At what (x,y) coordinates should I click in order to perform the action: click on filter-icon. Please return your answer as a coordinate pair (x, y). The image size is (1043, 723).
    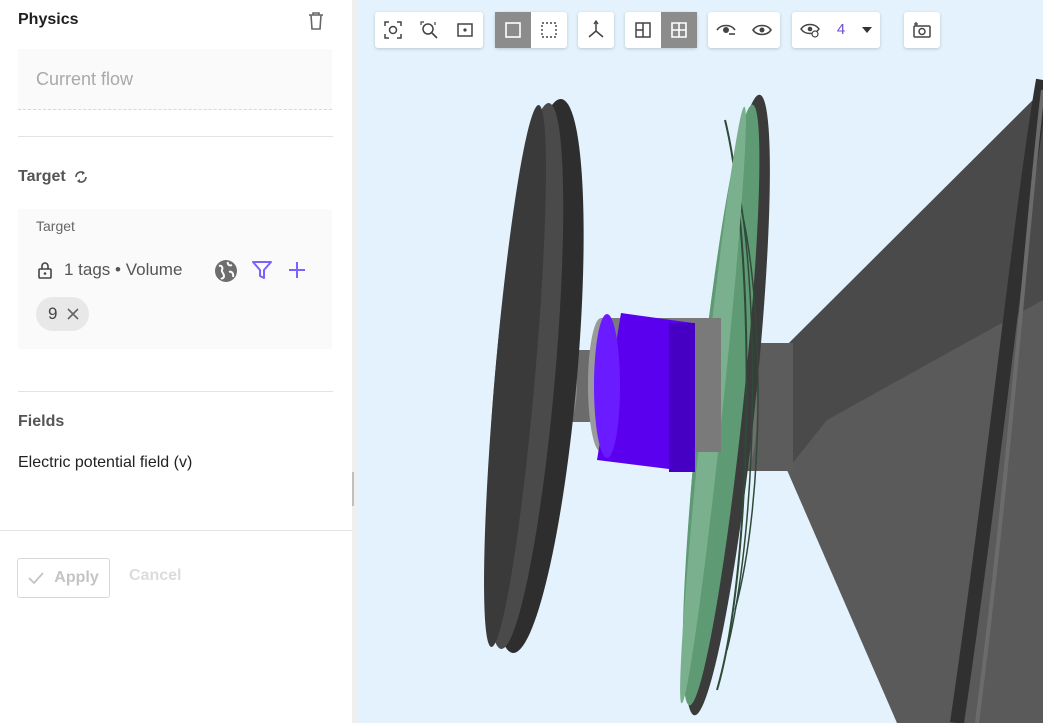
    Looking at the image, I should click on (262, 270).